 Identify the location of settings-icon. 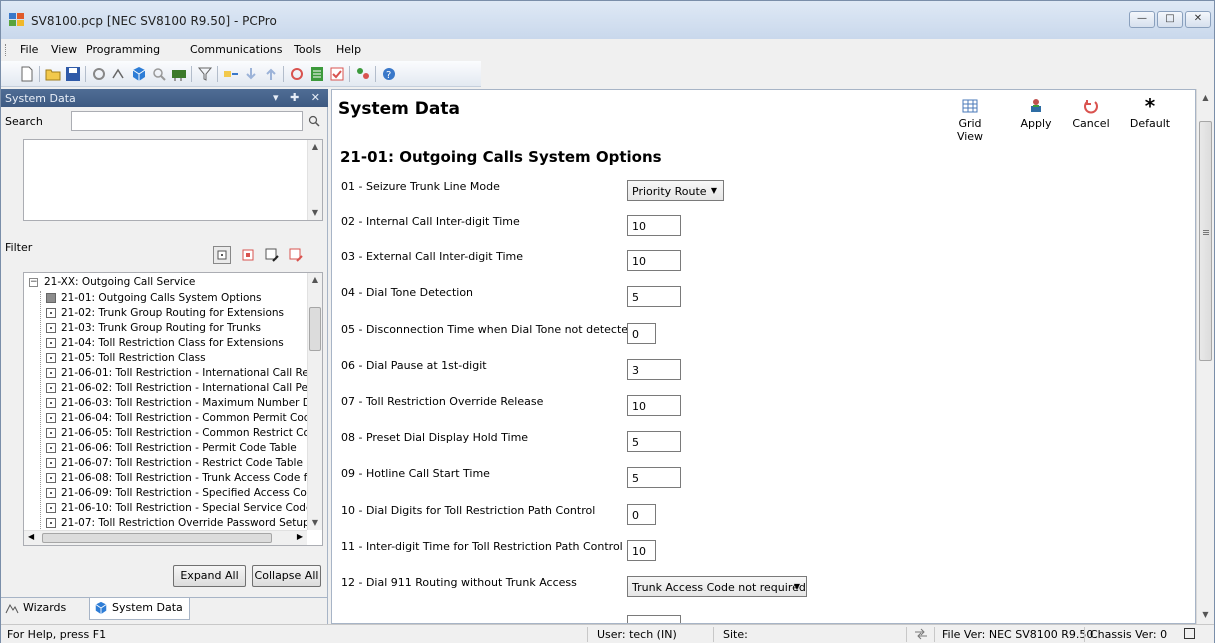
(99, 74).